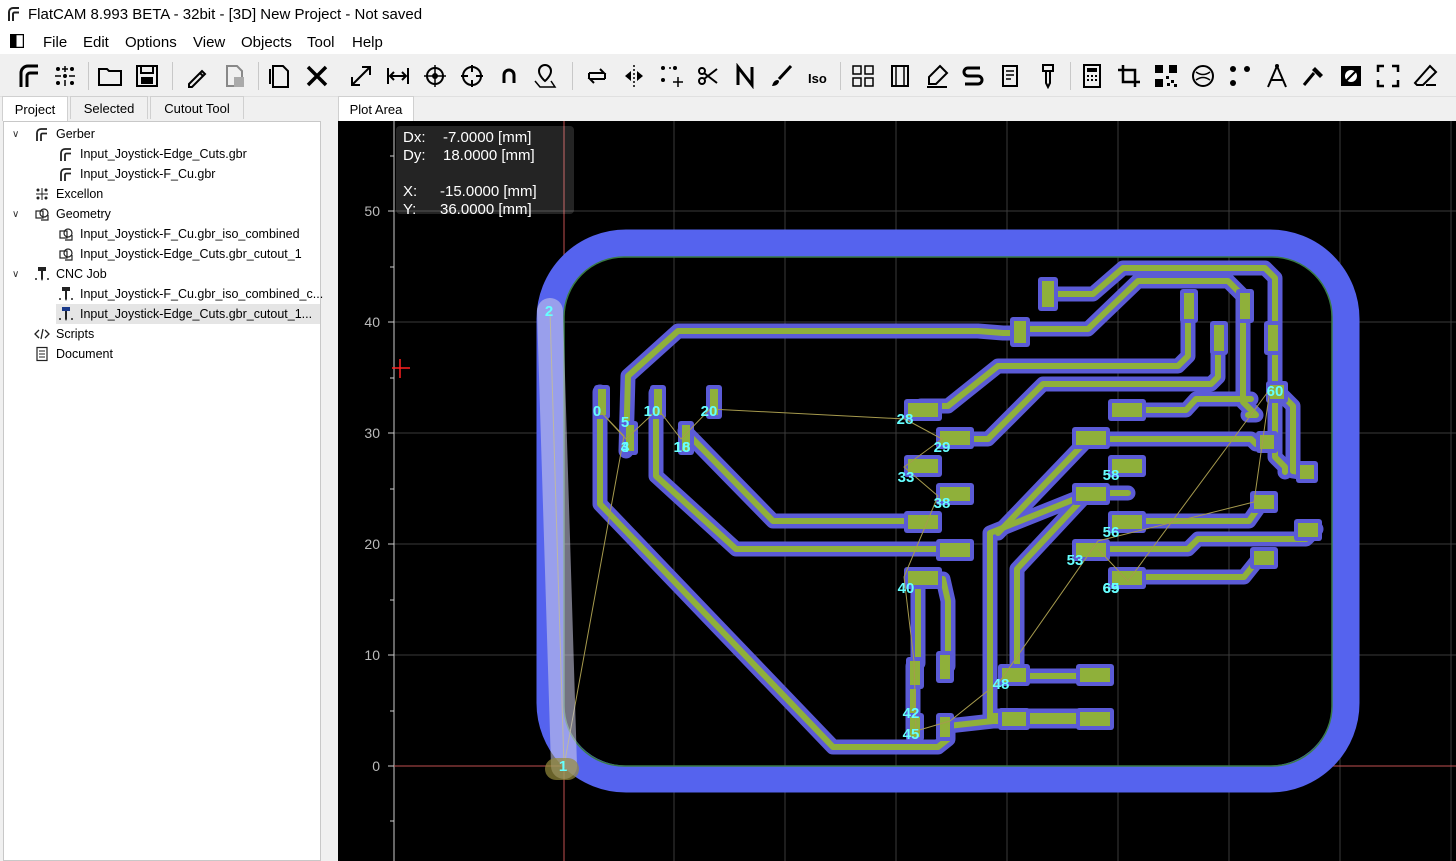 The height and width of the screenshot is (861, 1456). I want to click on main-toolbar: Iso, so click(728, 76).